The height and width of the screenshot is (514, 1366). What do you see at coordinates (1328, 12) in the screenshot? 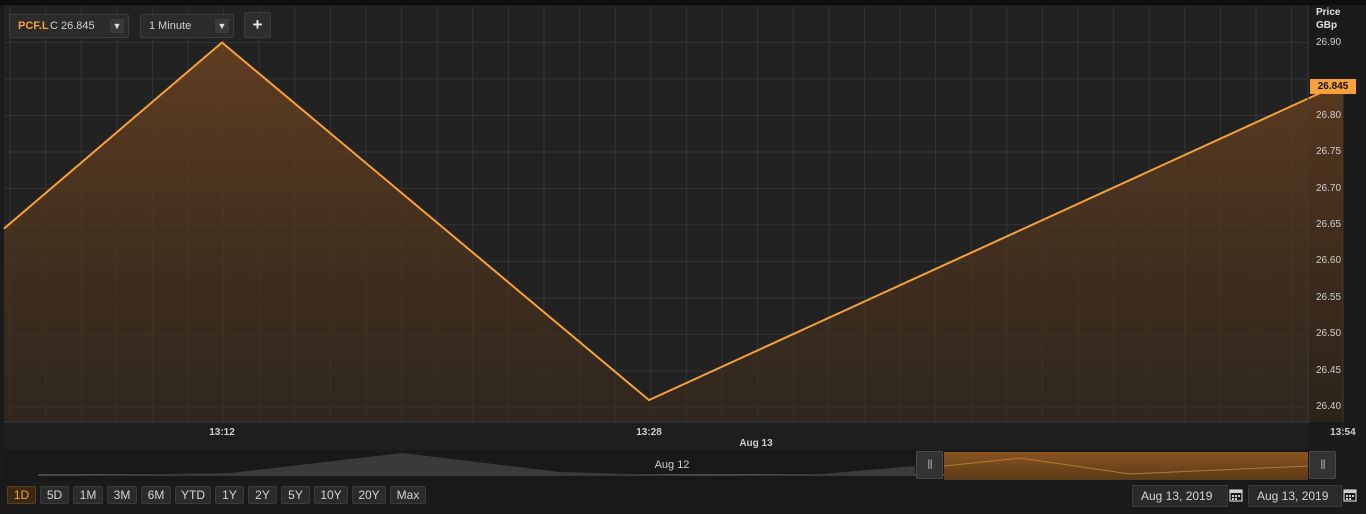
I see `y-axis-title: Price` at bounding box center [1328, 12].